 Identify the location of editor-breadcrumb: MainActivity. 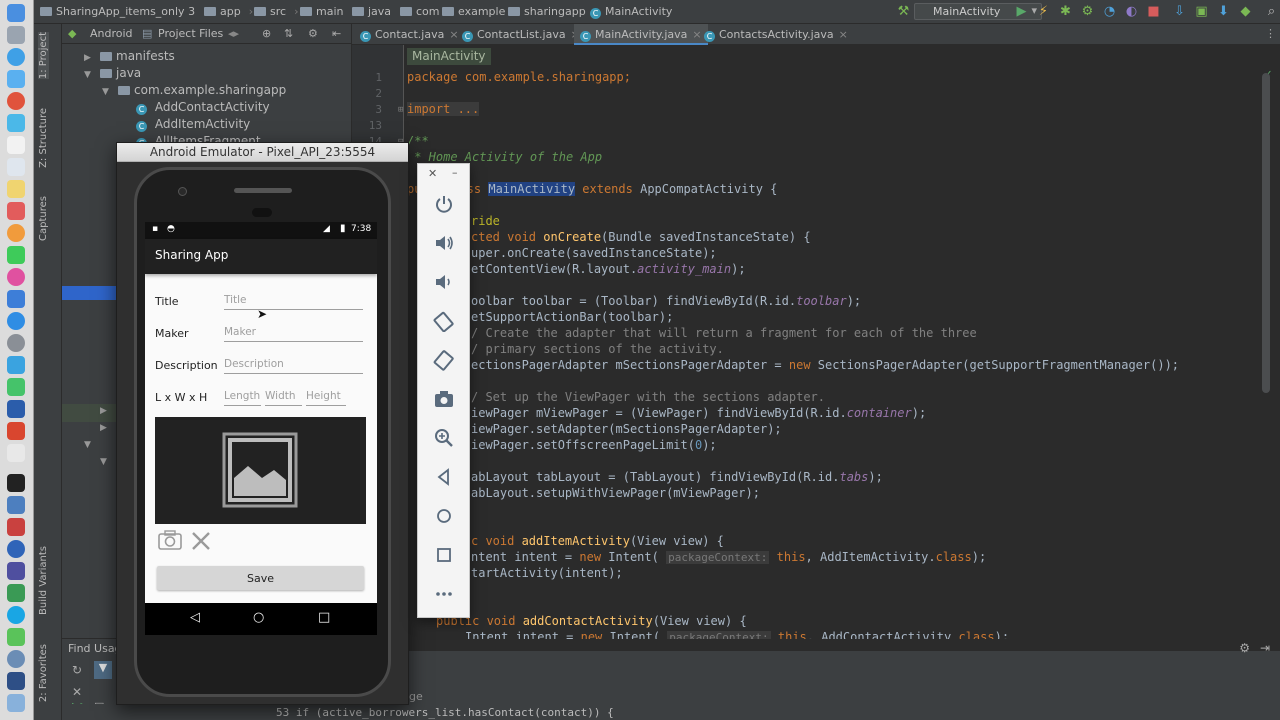
(449, 56).